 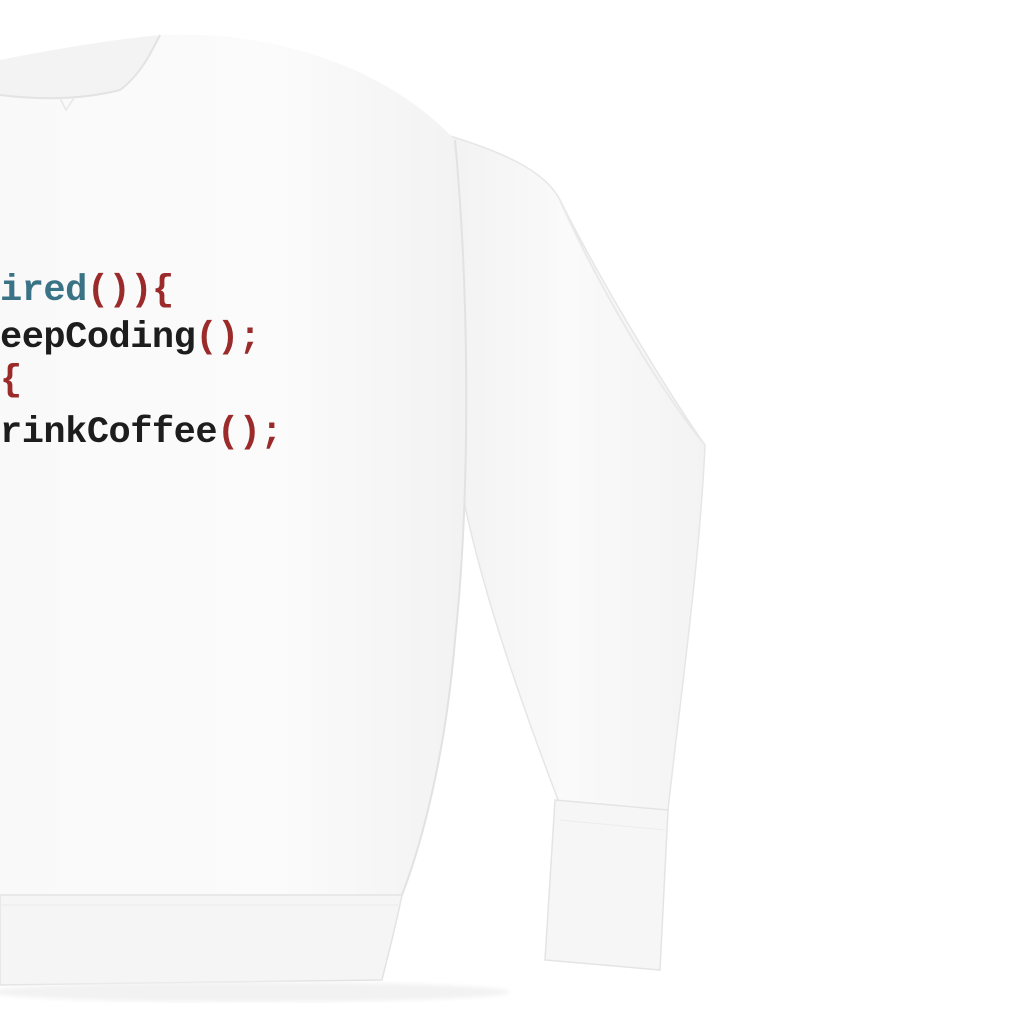 I want to click on code-token: {, so click(x=11, y=381).